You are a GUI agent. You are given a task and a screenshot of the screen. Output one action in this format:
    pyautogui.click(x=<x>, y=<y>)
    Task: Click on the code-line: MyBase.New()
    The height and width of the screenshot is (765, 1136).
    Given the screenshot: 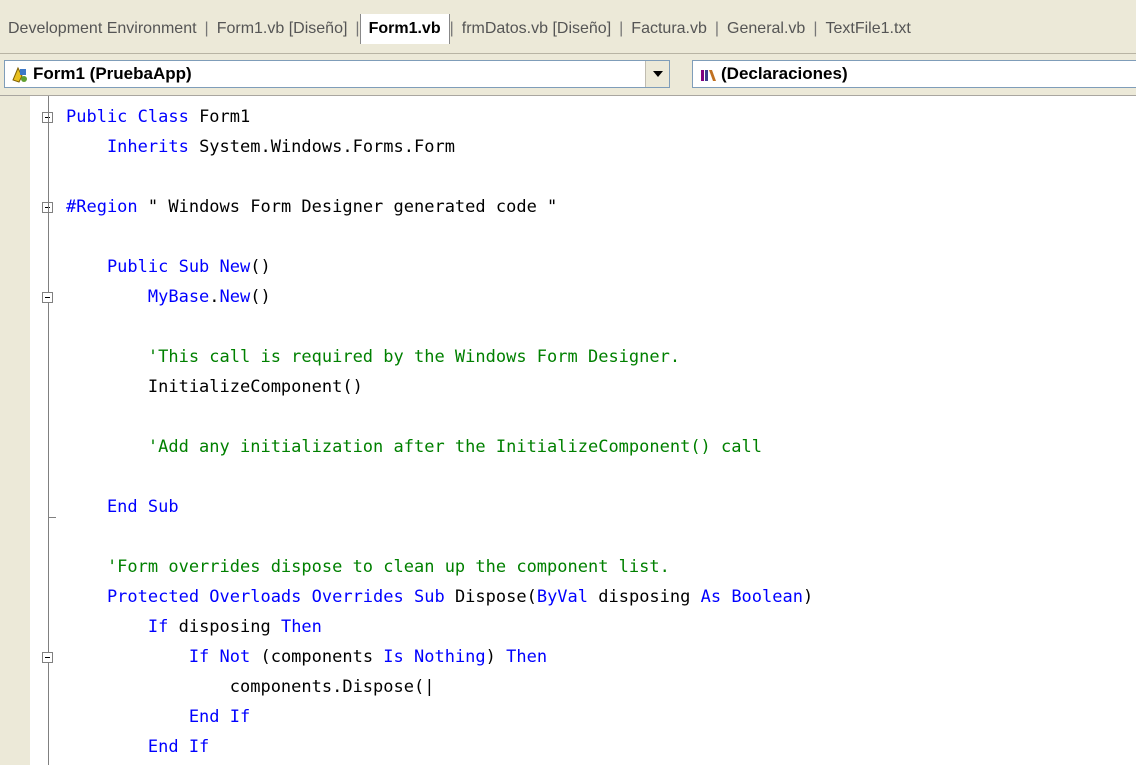 What is the action you would take?
    pyautogui.click(x=168, y=297)
    